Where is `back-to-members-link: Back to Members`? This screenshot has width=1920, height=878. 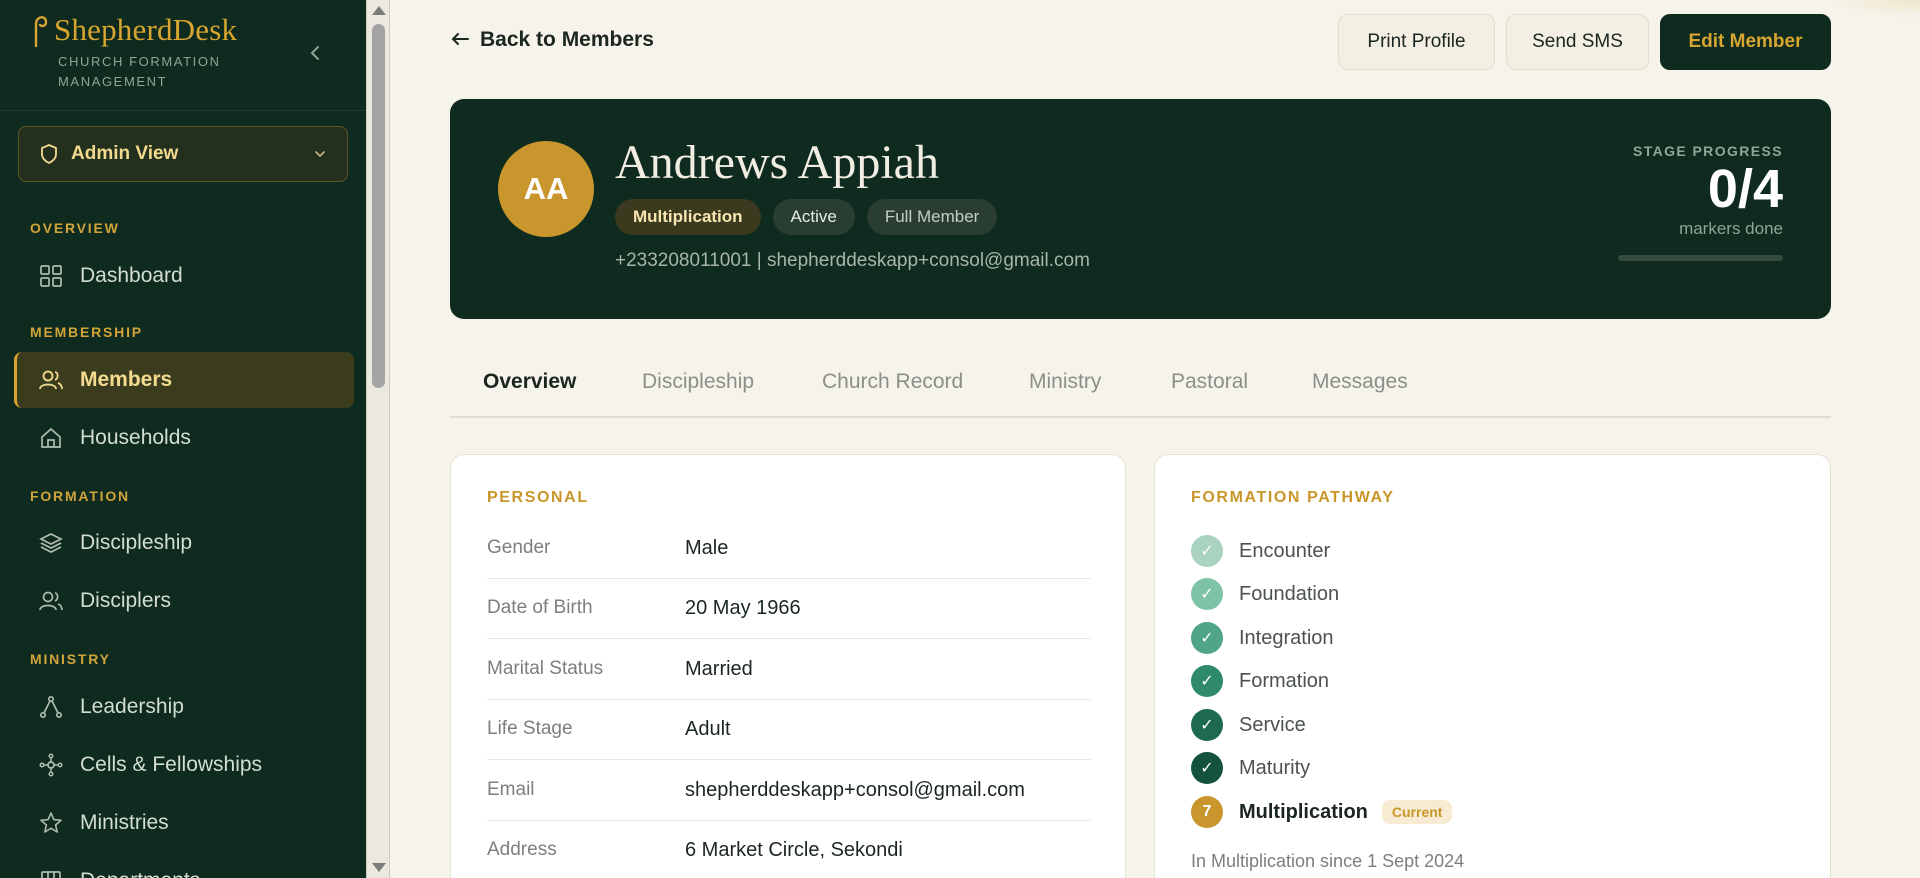 back-to-members-link: Back to Members is located at coordinates (552, 40).